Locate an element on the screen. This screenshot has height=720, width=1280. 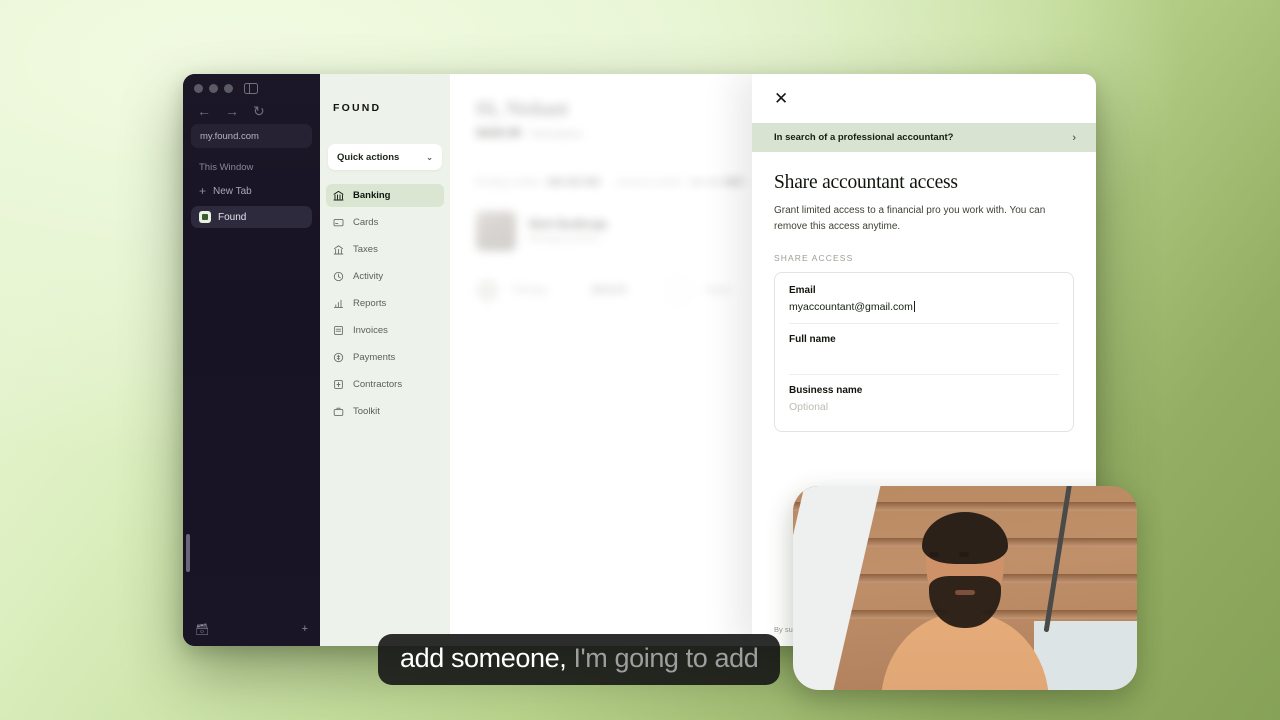
archive-icon: 🗃 is located at coordinates (202, 629).